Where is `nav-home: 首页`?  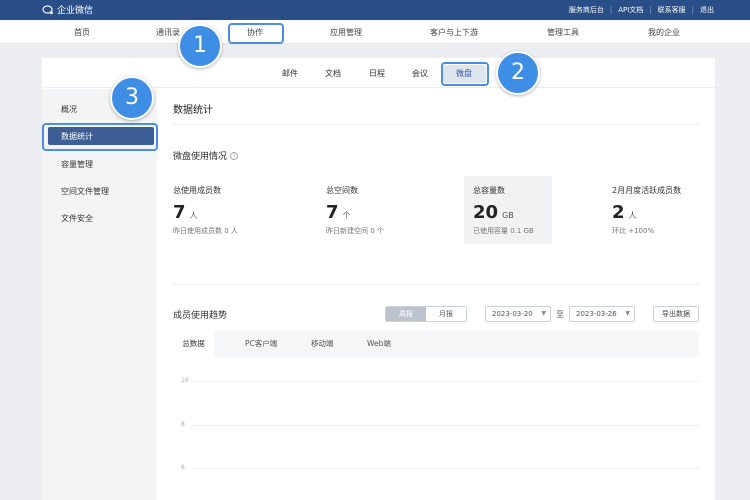 nav-home: 首页 is located at coordinates (82, 32).